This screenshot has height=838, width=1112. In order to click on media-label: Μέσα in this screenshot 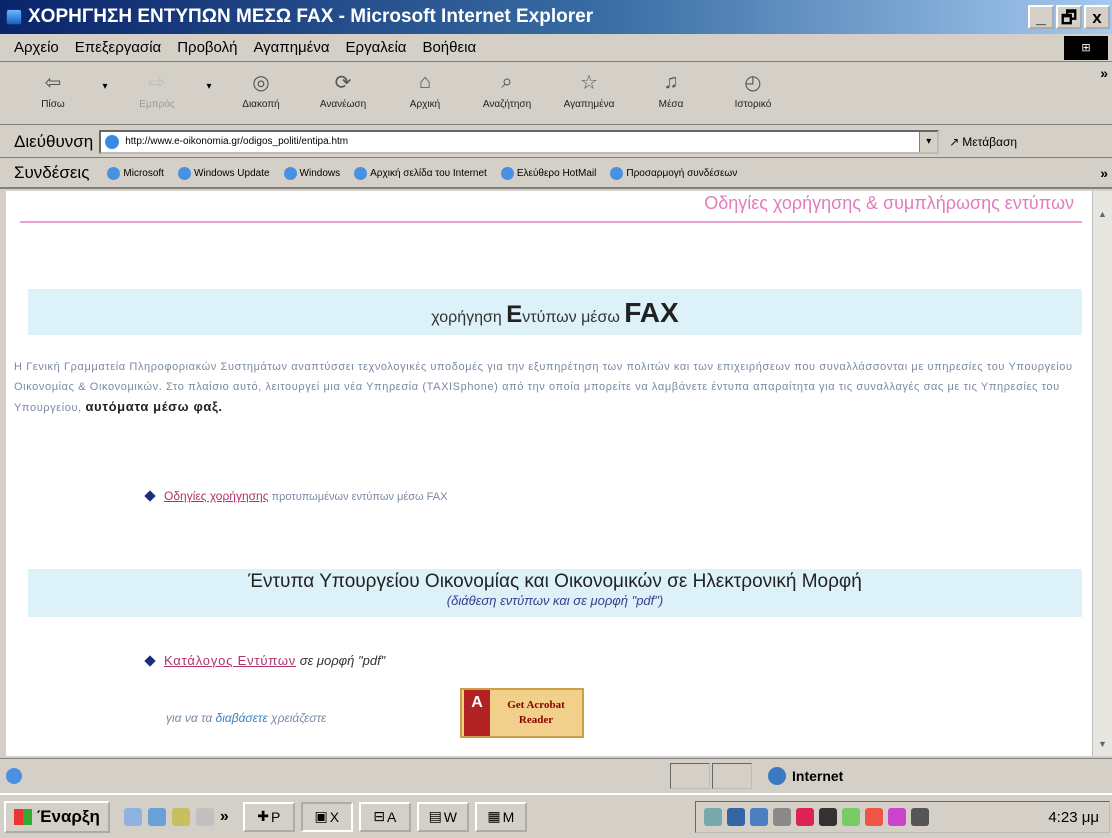, I will do `click(671, 104)`.